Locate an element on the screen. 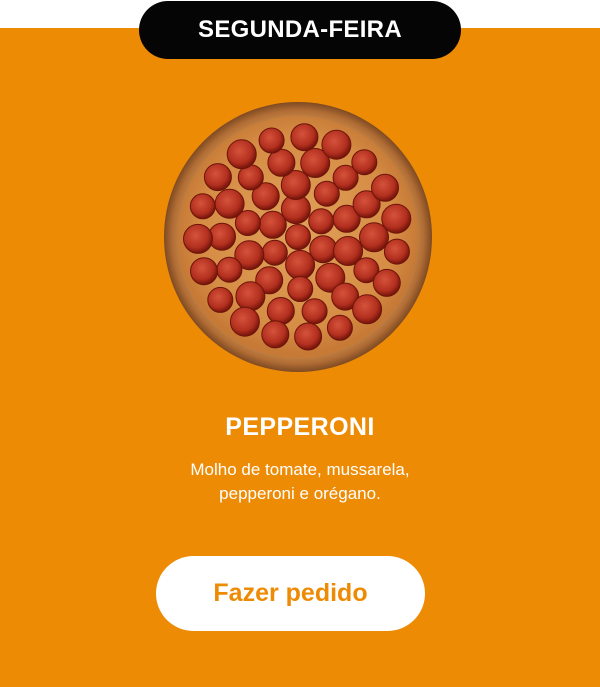  order-button: Fazer pedido is located at coordinates (290, 593).